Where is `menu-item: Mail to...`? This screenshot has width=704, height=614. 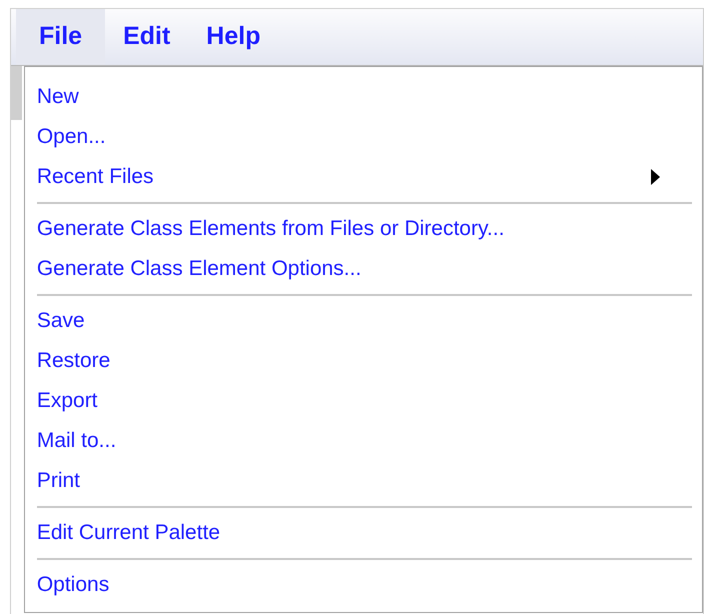 menu-item: Mail to... is located at coordinates (364, 441).